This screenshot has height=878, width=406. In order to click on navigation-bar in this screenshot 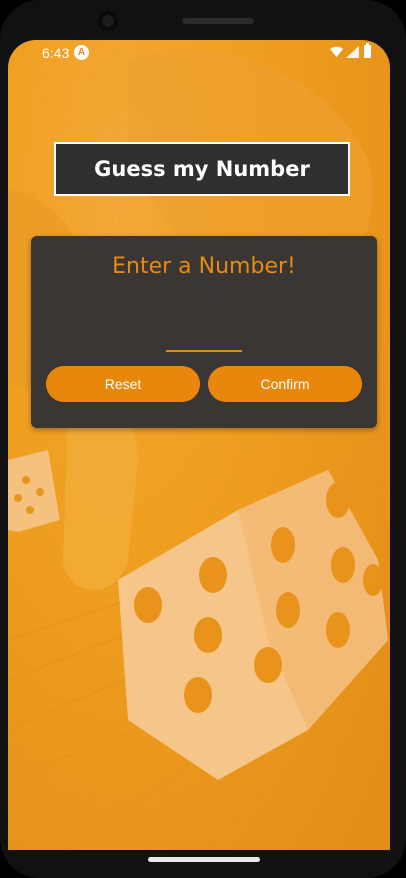, I will do `click(203, 864)`.